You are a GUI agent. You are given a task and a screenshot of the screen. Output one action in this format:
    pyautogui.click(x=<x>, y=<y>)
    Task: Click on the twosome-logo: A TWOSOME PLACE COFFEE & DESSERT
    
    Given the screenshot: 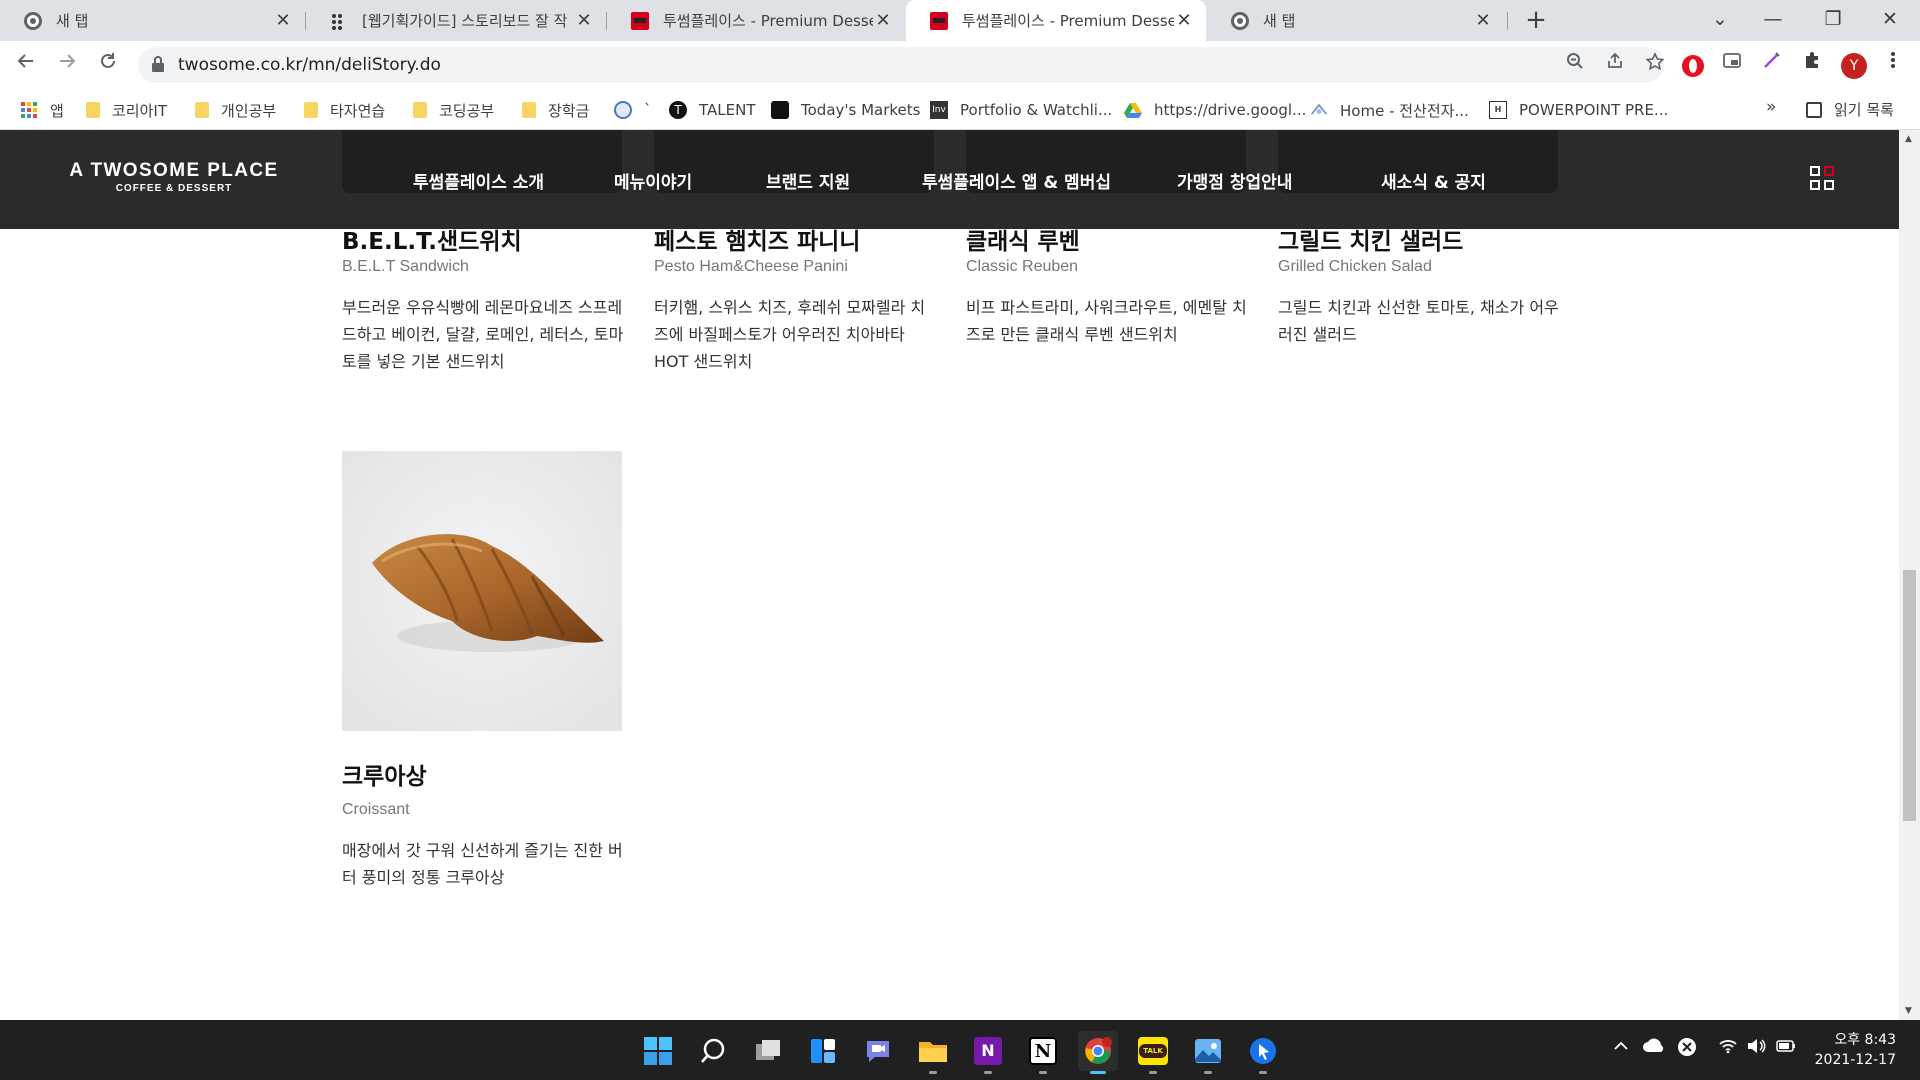 What is the action you would take?
    pyautogui.click(x=174, y=177)
    